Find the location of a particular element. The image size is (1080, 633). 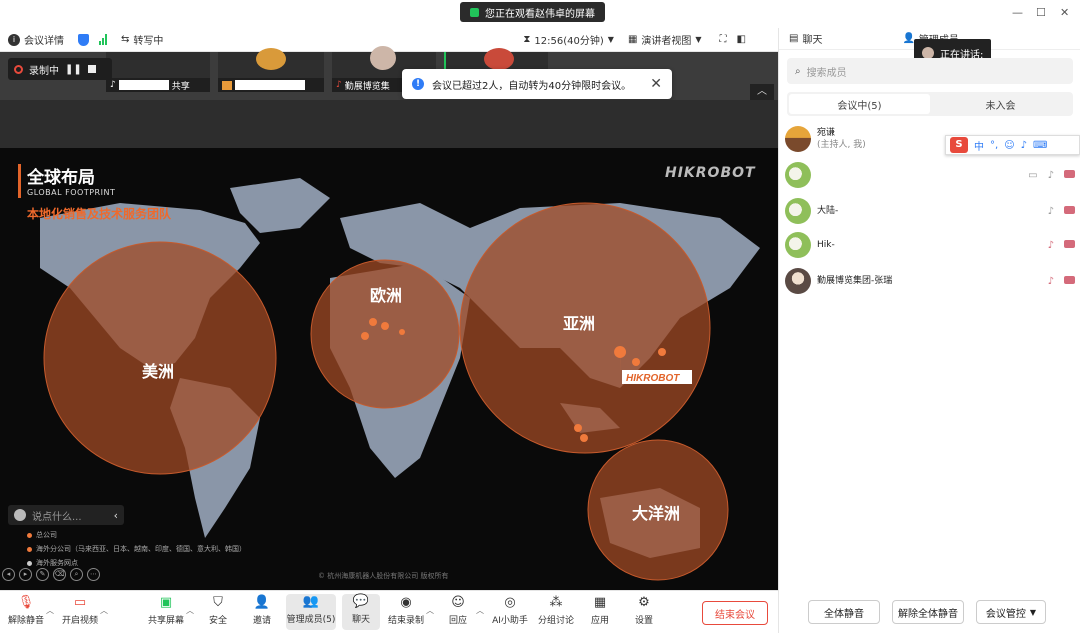

tab-in-meeting: 会议中(5) is located at coordinates (859, 104).